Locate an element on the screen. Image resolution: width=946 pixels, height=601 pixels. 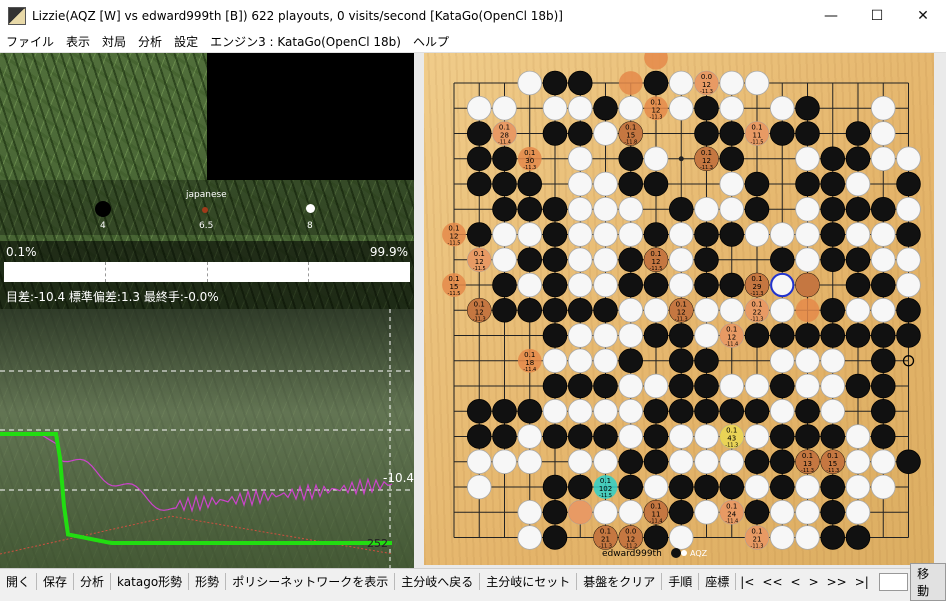
open-button: 開く is located at coordinates (19, 581).